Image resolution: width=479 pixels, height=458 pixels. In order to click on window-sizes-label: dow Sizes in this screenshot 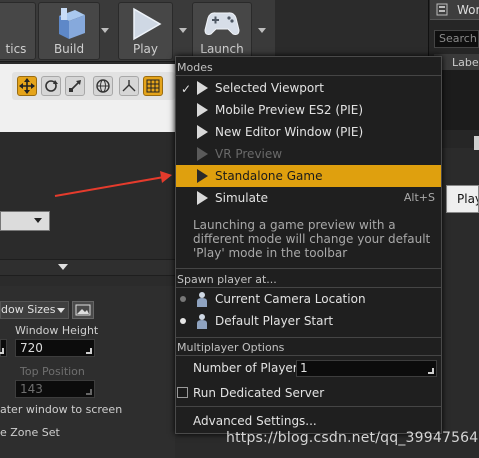, I will do `click(28, 309)`.